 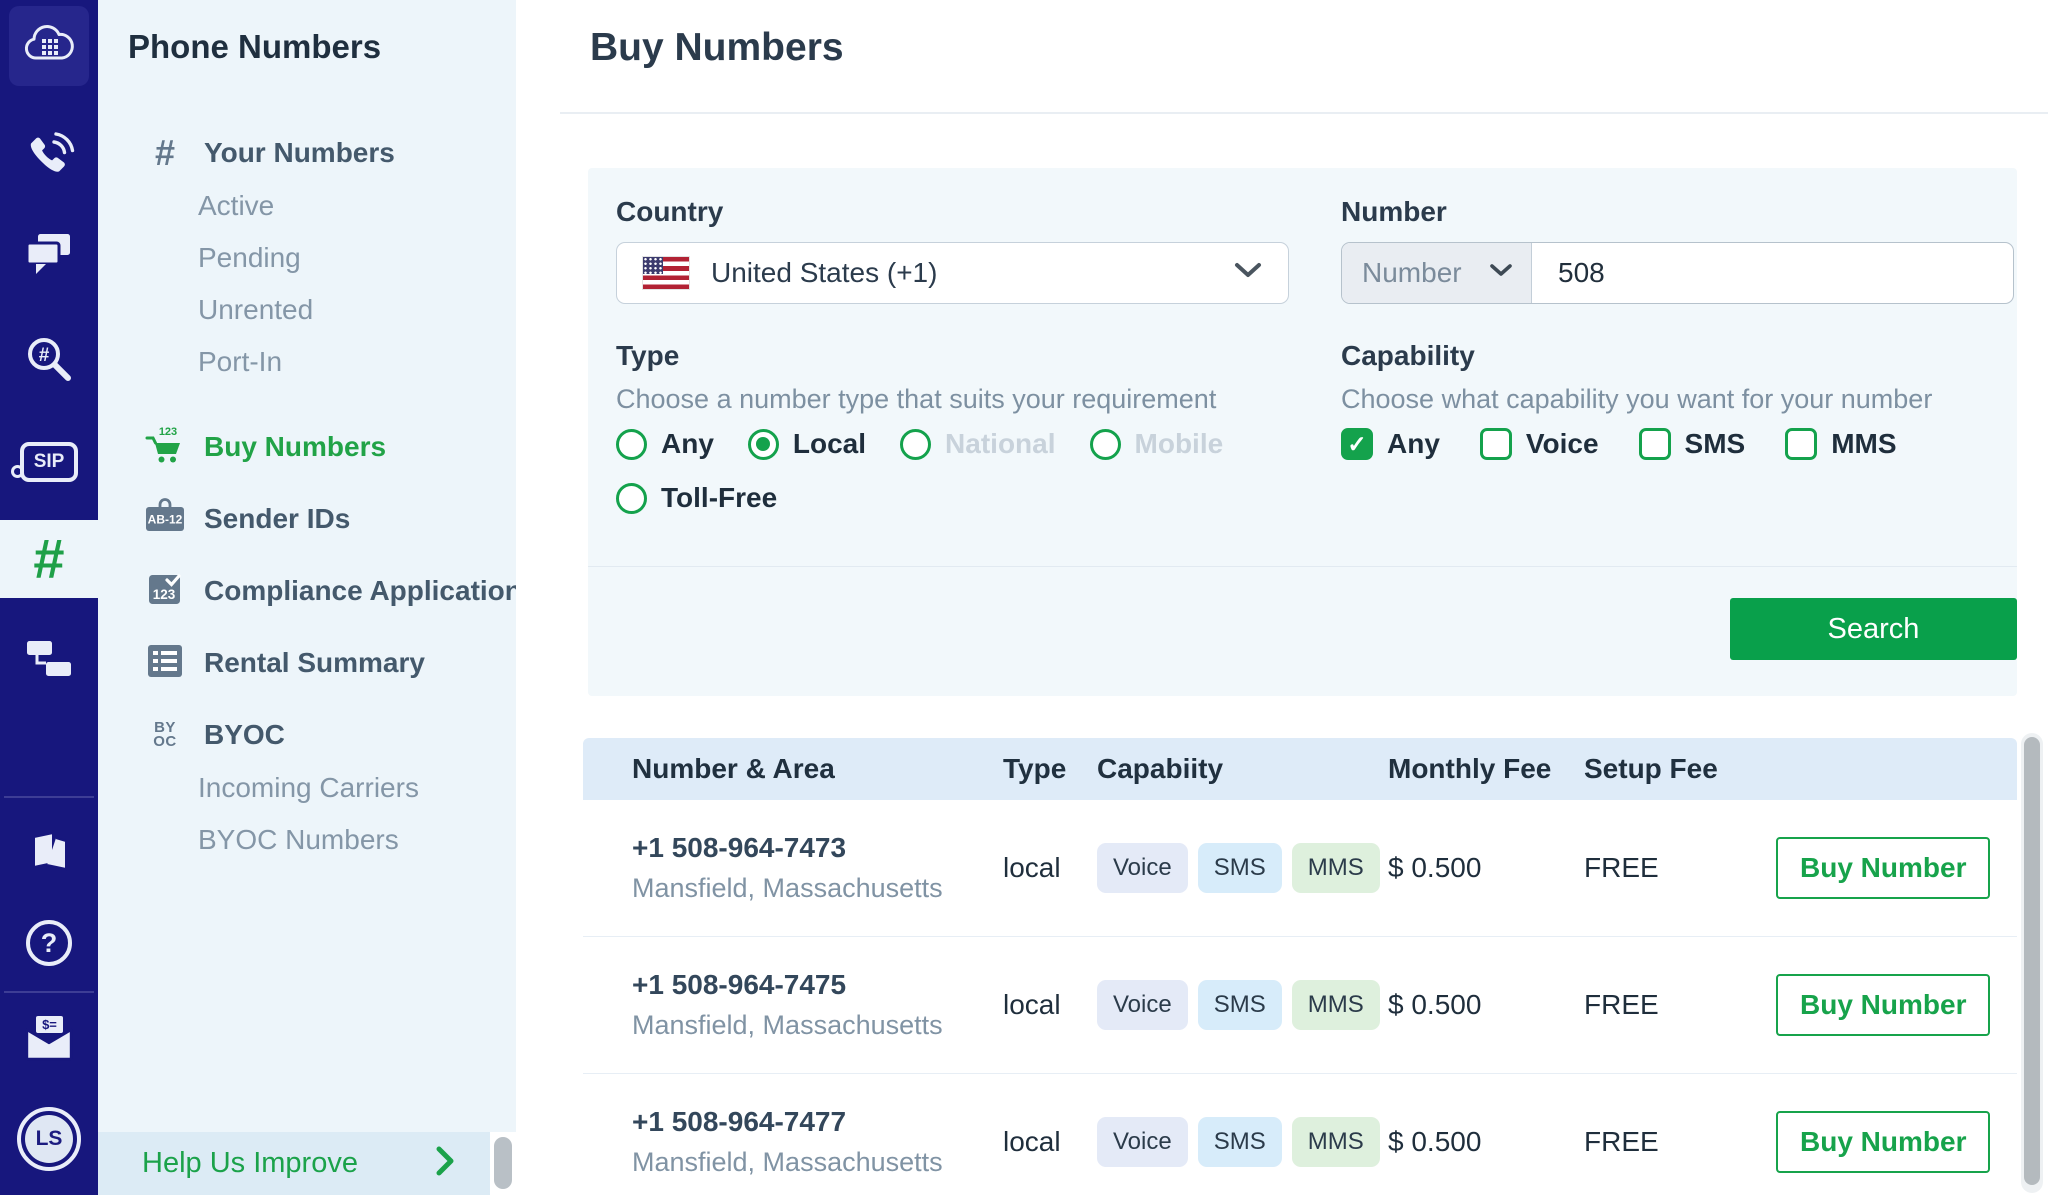 What do you see at coordinates (1156, 444) in the screenshot?
I see `type-radio-mobile: Mobile` at bounding box center [1156, 444].